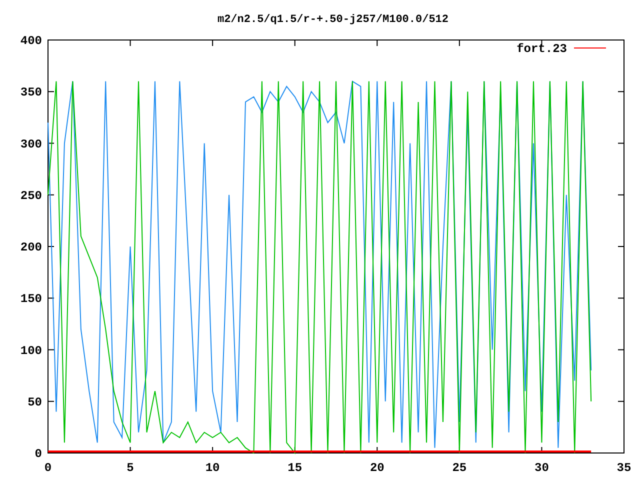 The width and height of the screenshot is (640, 480). I want to click on y-tick-label: 200, so click(31, 247).